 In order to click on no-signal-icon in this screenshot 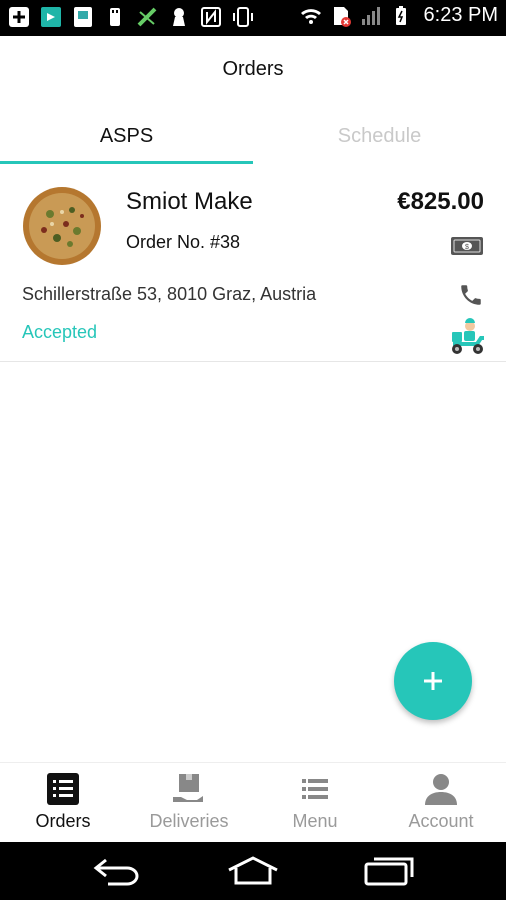, I will do `click(147, 17)`.